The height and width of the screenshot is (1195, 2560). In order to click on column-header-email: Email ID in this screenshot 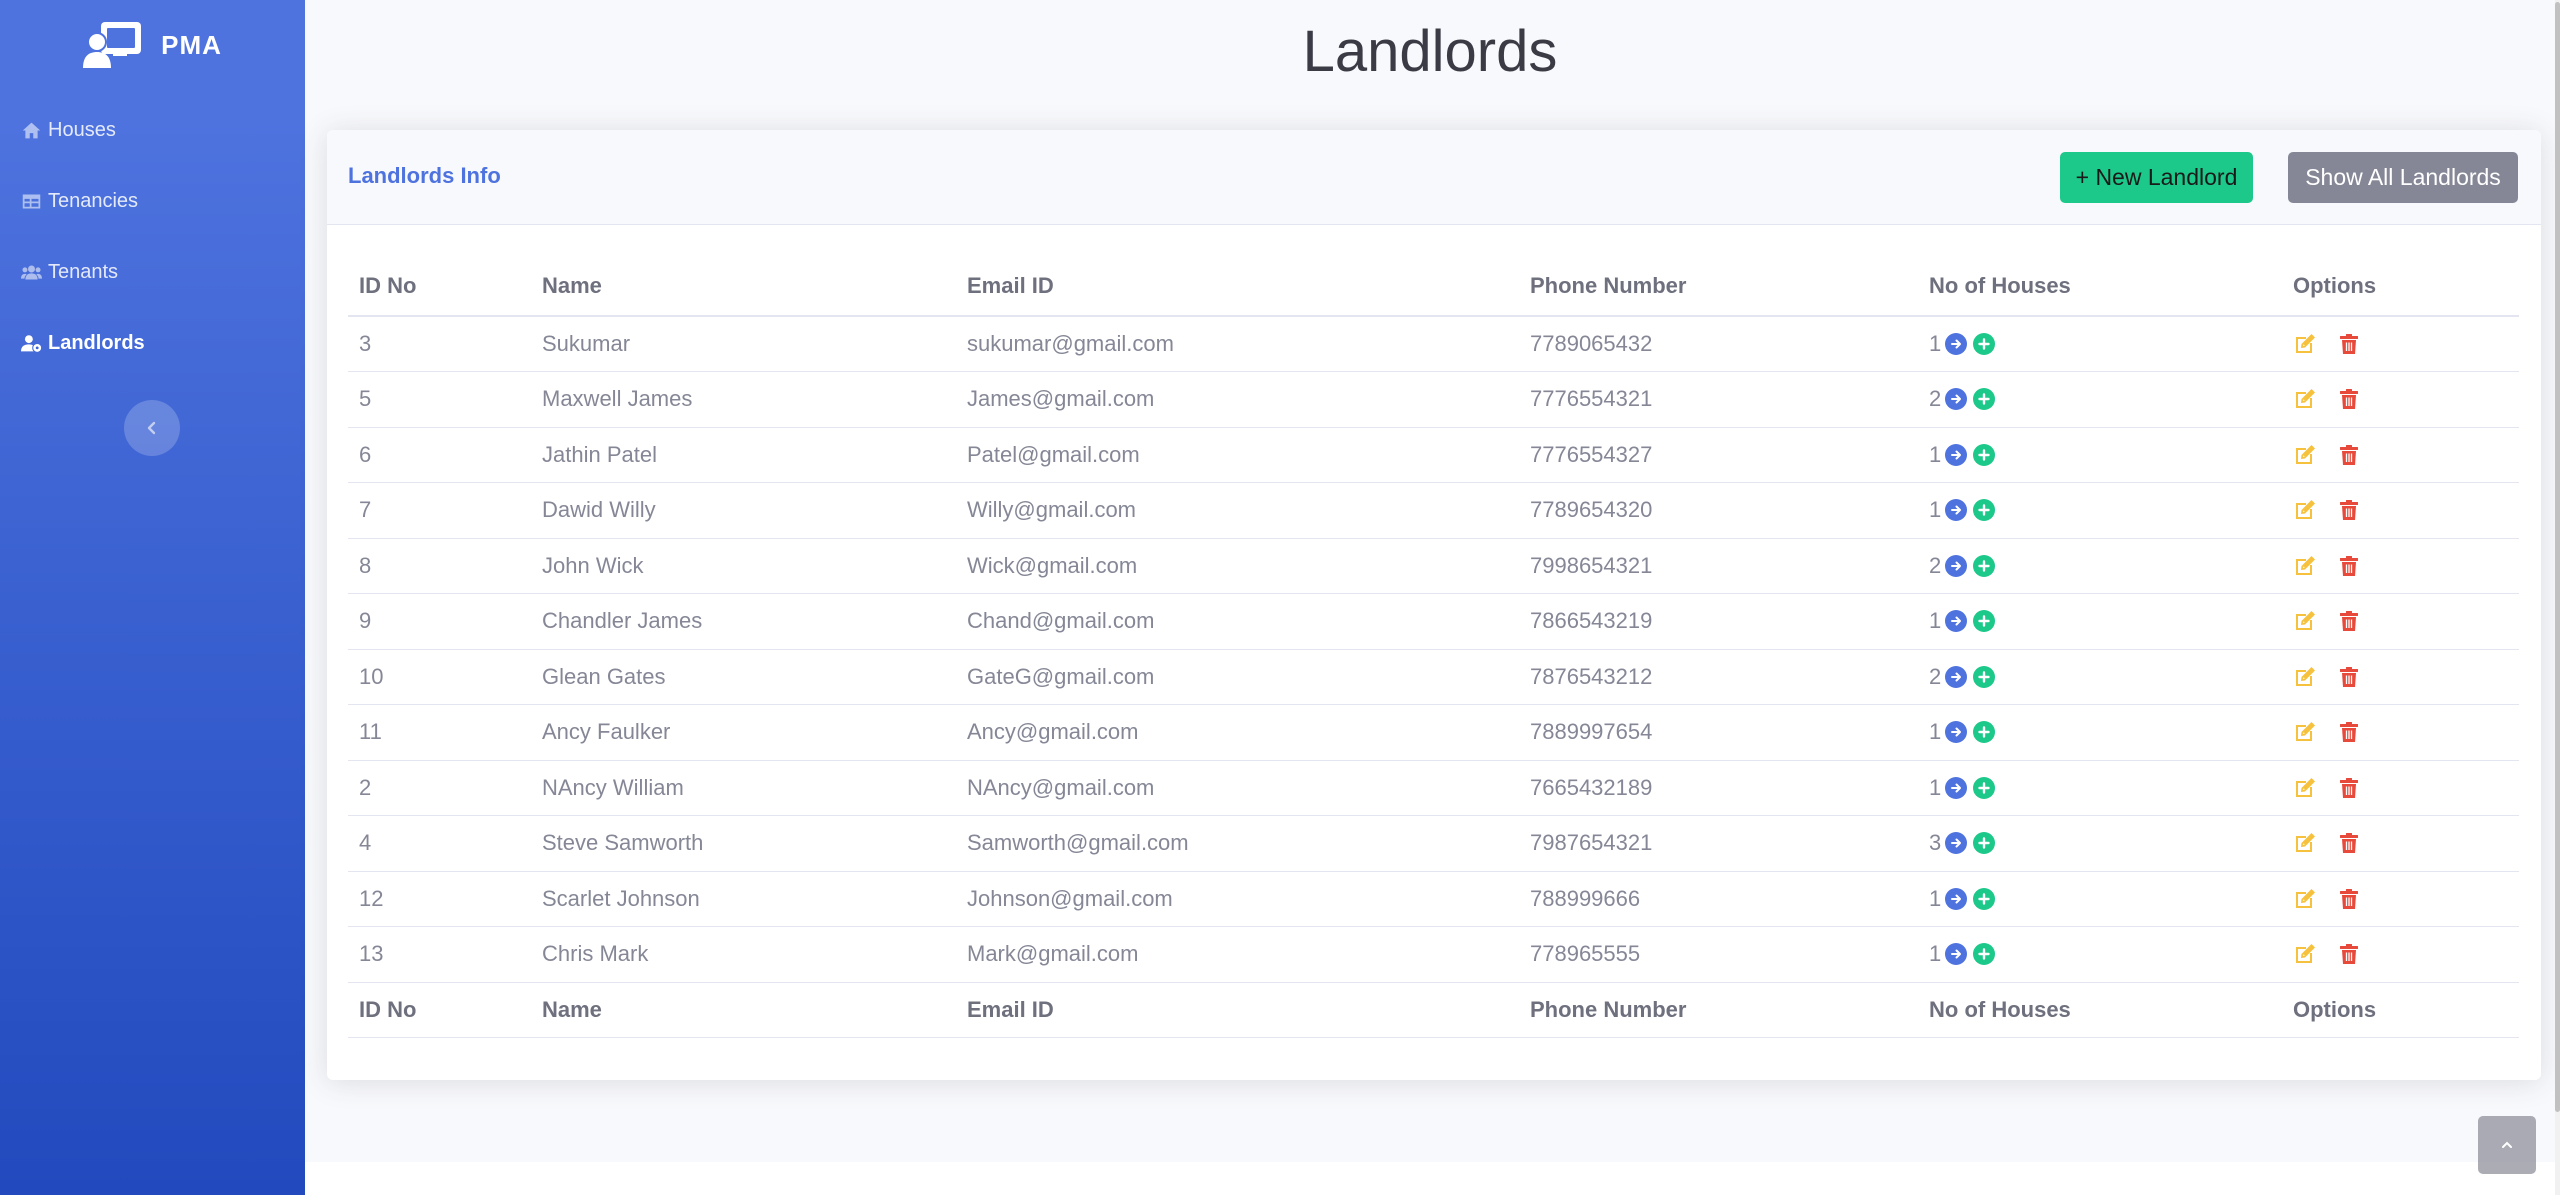, I will do `click(1237, 286)`.